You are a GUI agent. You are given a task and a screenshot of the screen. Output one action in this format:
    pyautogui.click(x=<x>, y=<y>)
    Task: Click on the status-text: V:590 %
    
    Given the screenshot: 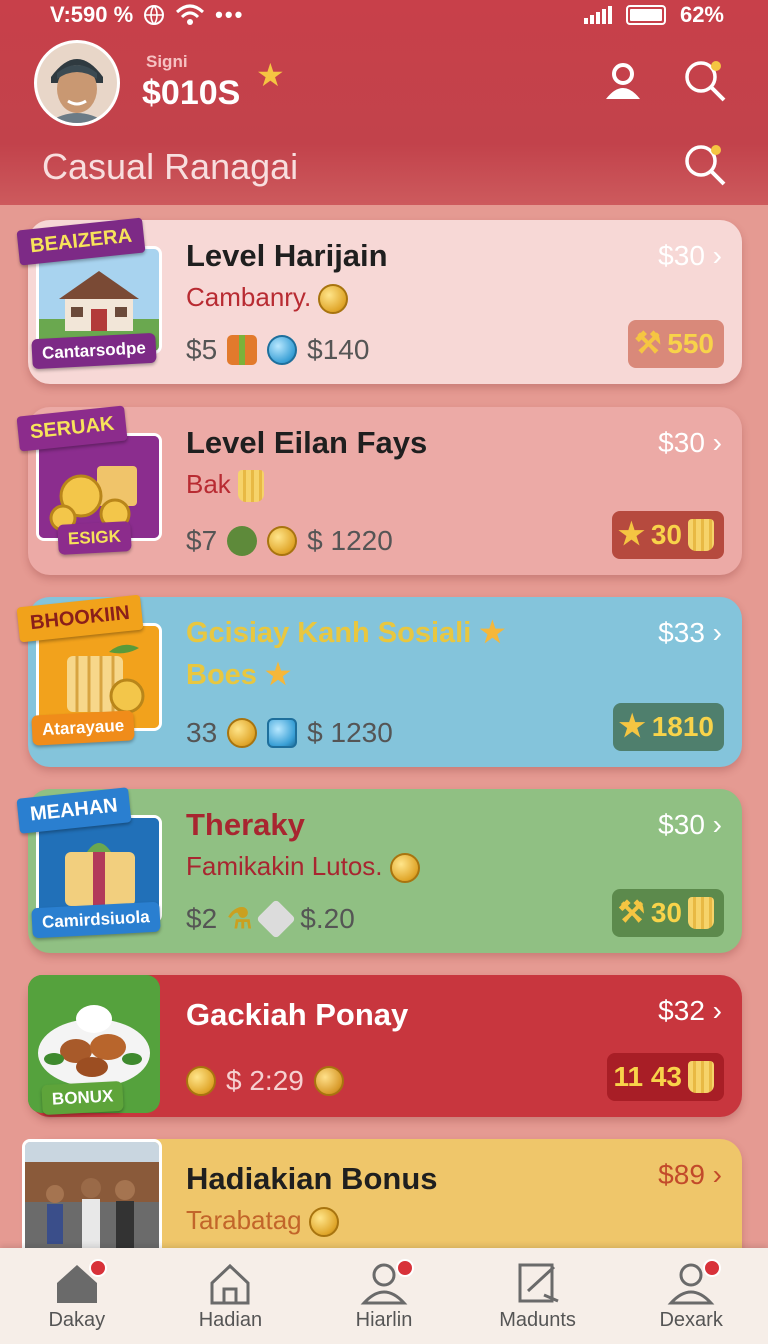 What is the action you would take?
    pyautogui.click(x=92, y=14)
    